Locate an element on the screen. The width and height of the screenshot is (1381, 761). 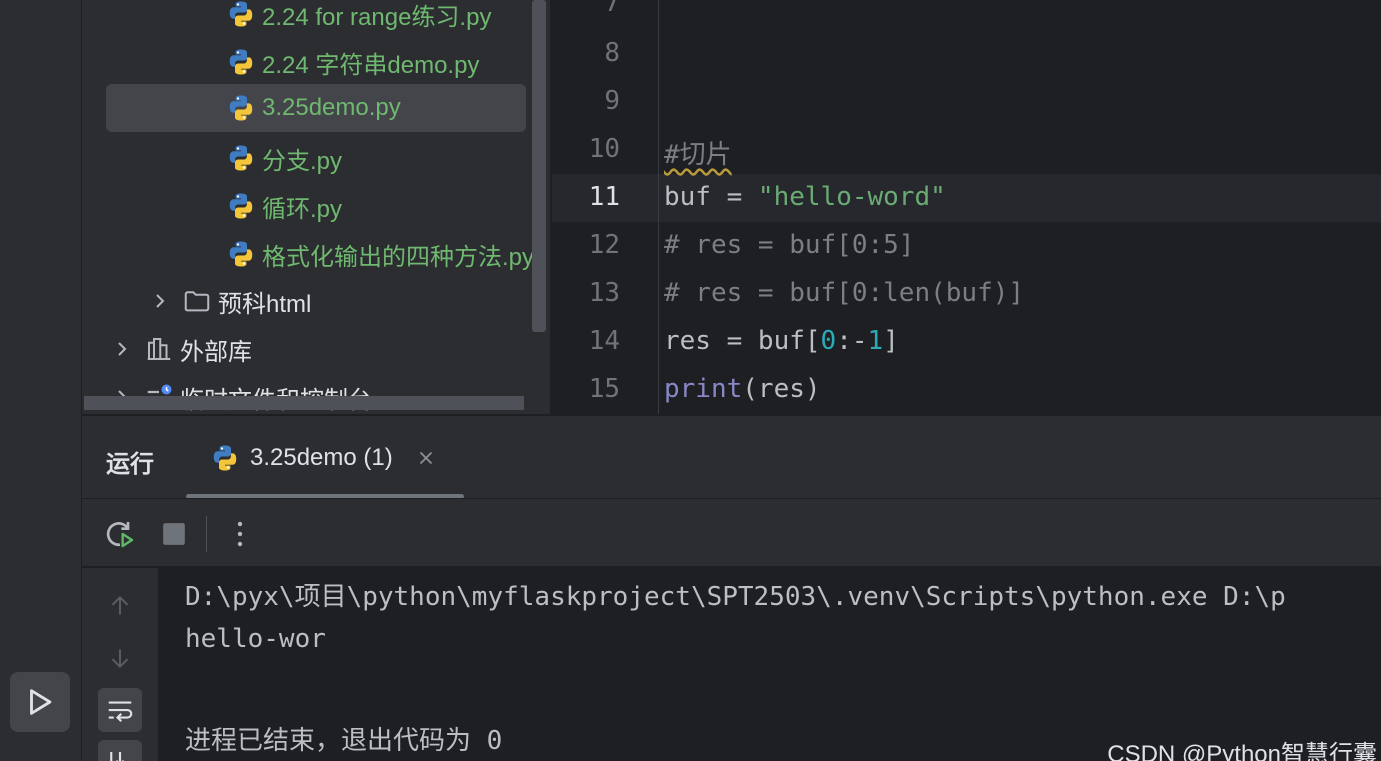
scroll-to-end-button is located at coordinates (120, 750).